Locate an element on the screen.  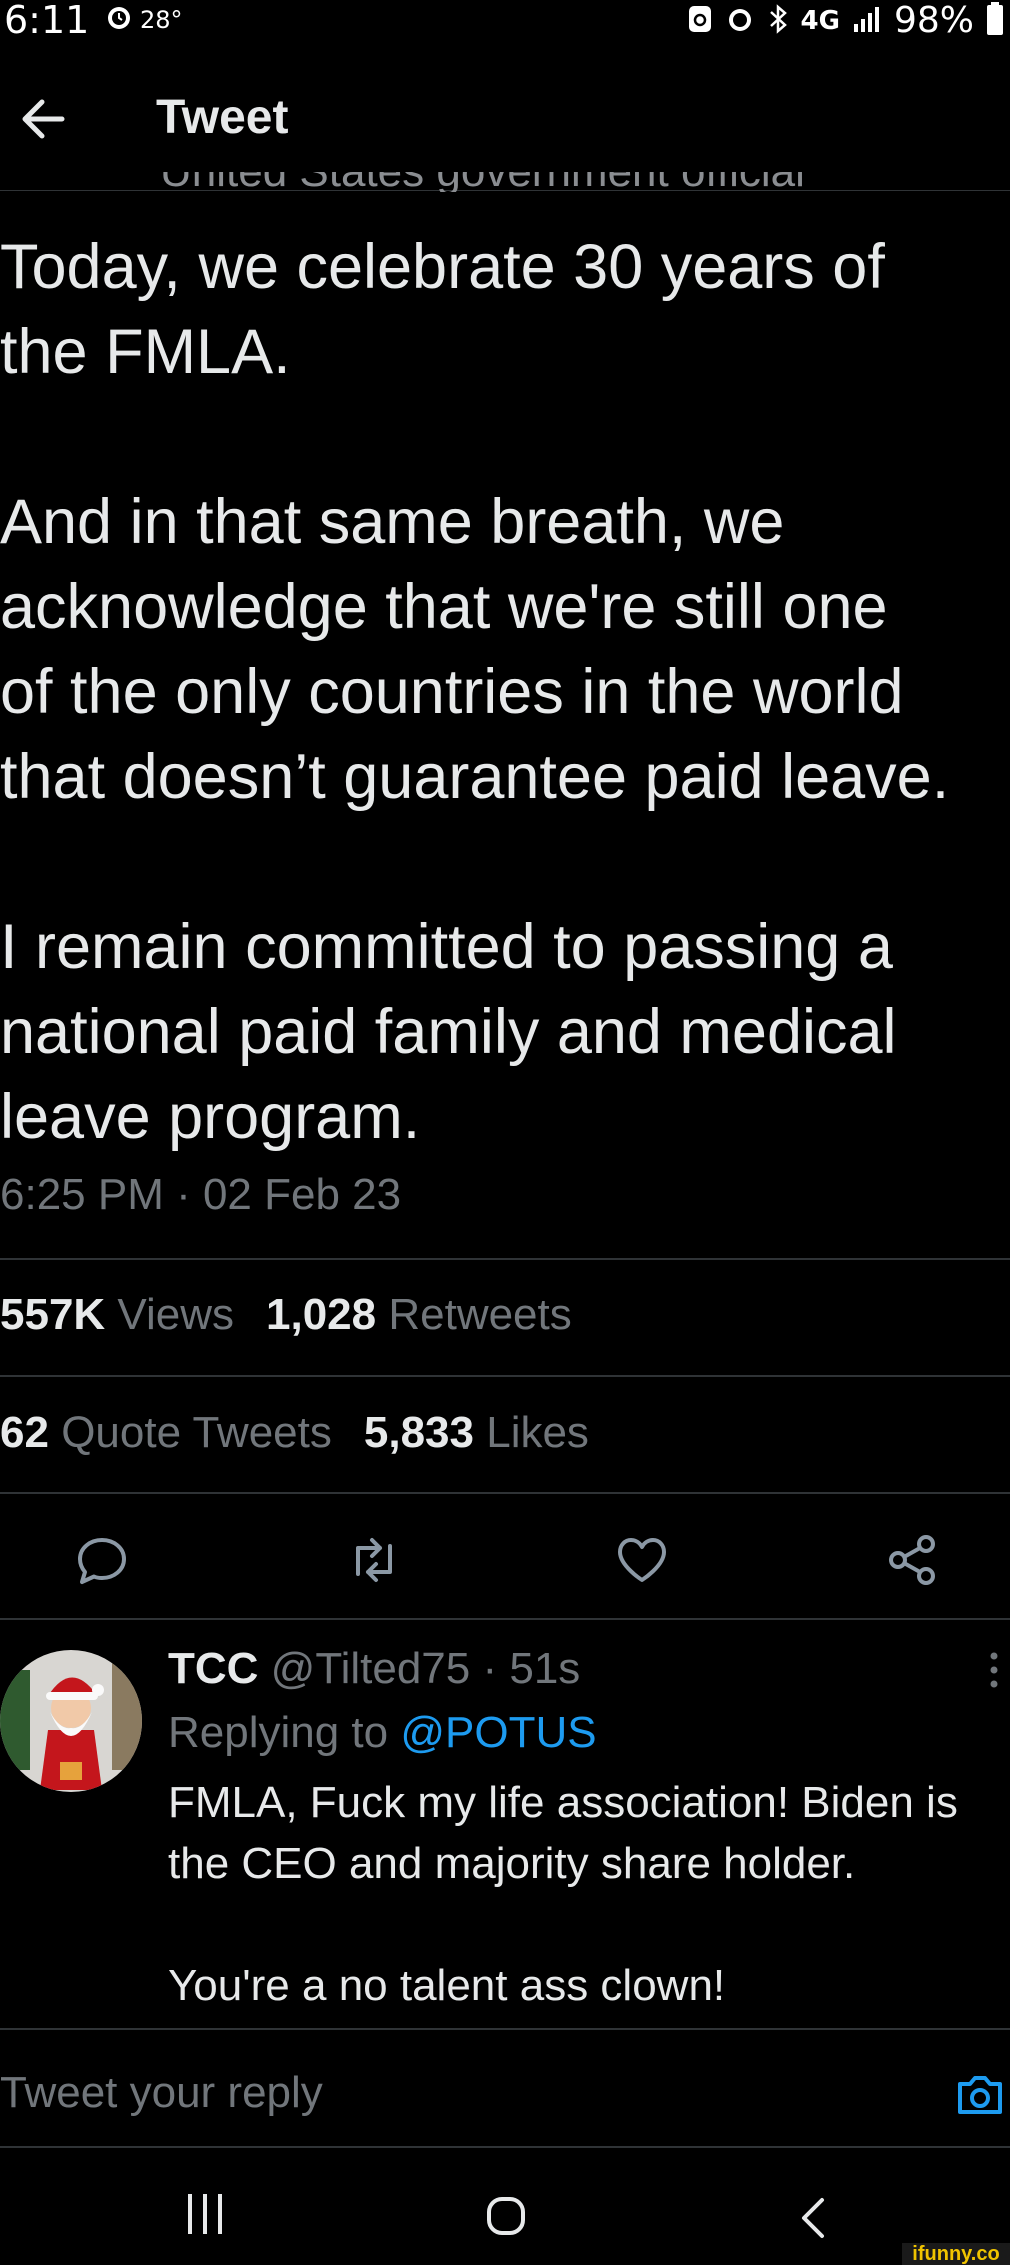
battery-percent: 98% is located at coordinates (933, 20).